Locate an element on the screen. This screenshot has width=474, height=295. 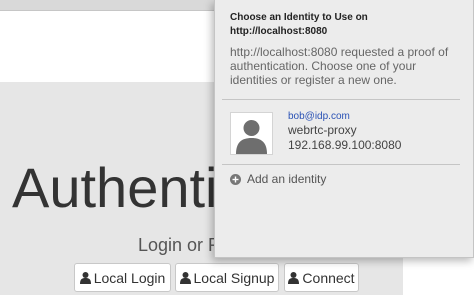
add-identity-button: Add an identity is located at coordinates (278, 179).